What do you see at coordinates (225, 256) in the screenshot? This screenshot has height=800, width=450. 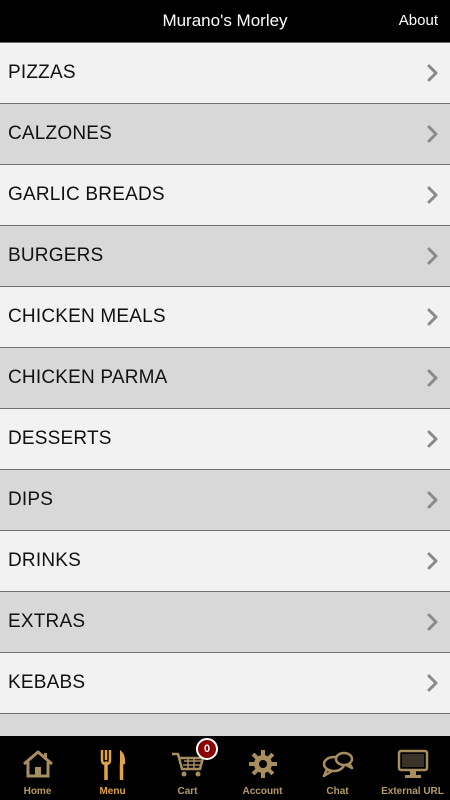 I see `menu-item-burgers: BURGERS` at bounding box center [225, 256].